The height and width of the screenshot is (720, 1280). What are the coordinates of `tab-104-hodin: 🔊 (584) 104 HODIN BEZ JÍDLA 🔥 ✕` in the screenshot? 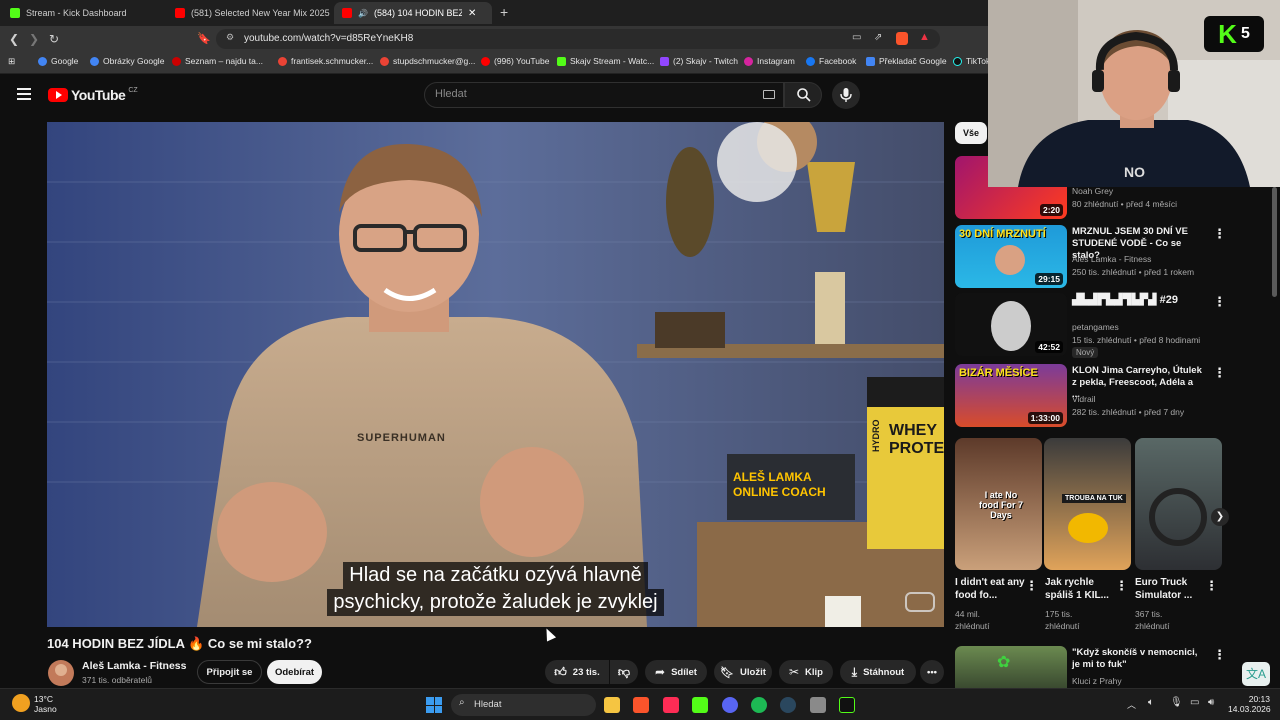 It's located at (413, 13).